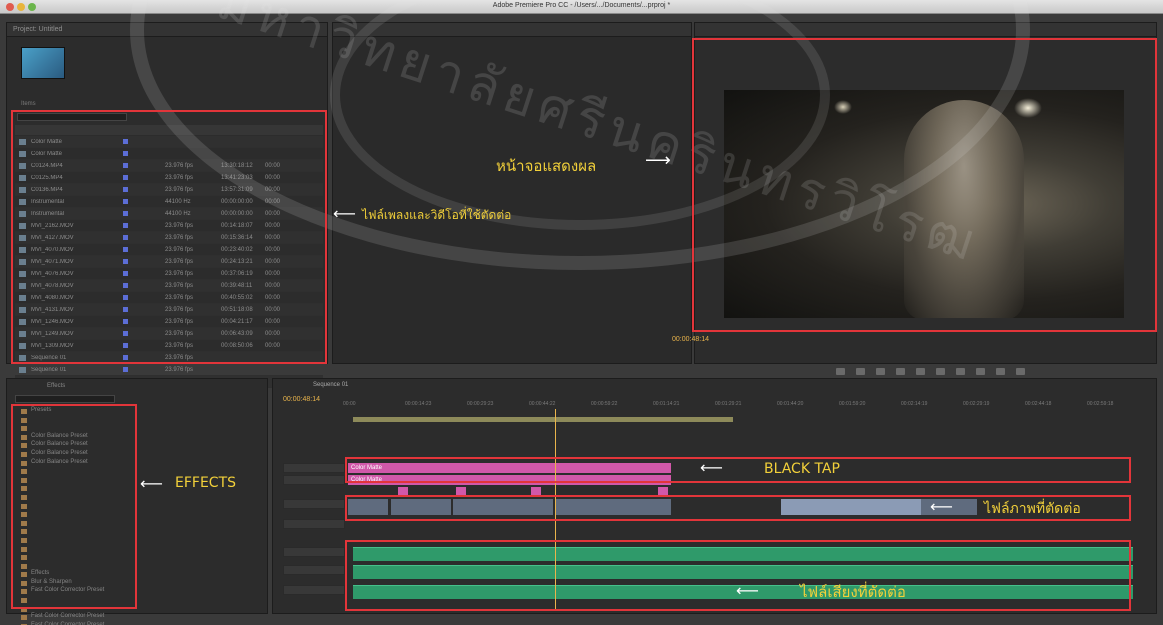 Image resolution: width=1163 pixels, height=625 pixels. What do you see at coordinates (1100, 404) in the screenshot?
I see `ruler-tick-label: 00:02:59:18` at bounding box center [1100, 404].